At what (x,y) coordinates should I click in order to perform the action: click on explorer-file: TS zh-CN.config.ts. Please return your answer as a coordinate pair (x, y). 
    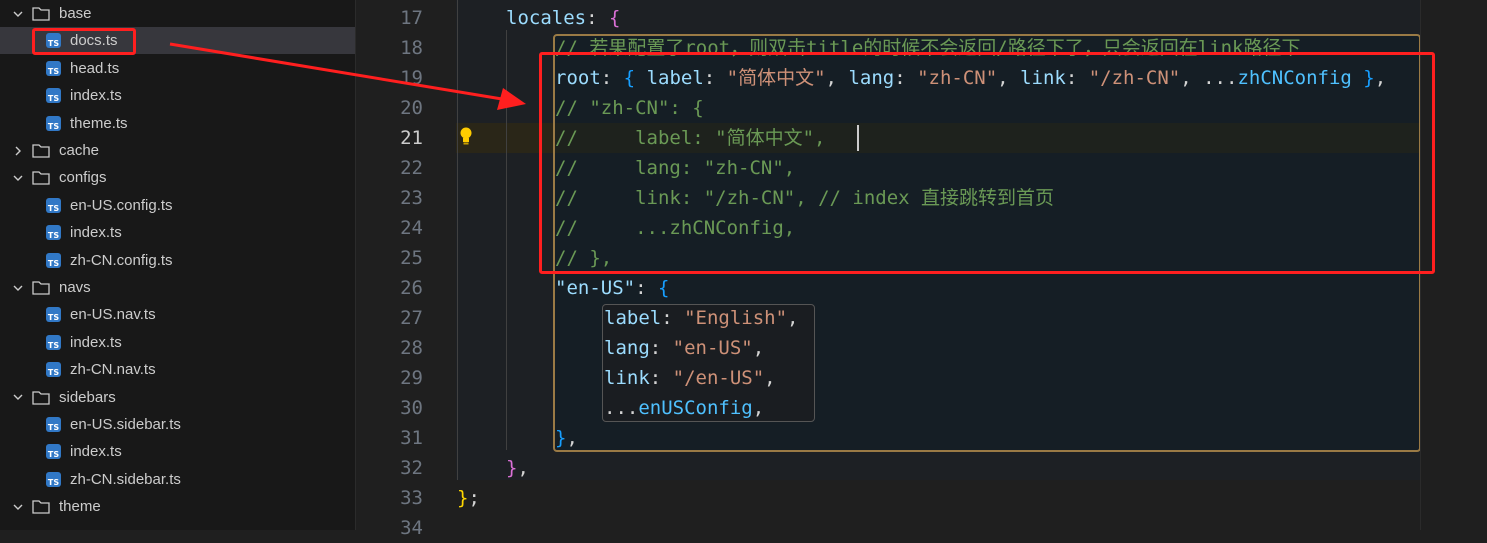
    Looking at the image, I should click on (177, 260).